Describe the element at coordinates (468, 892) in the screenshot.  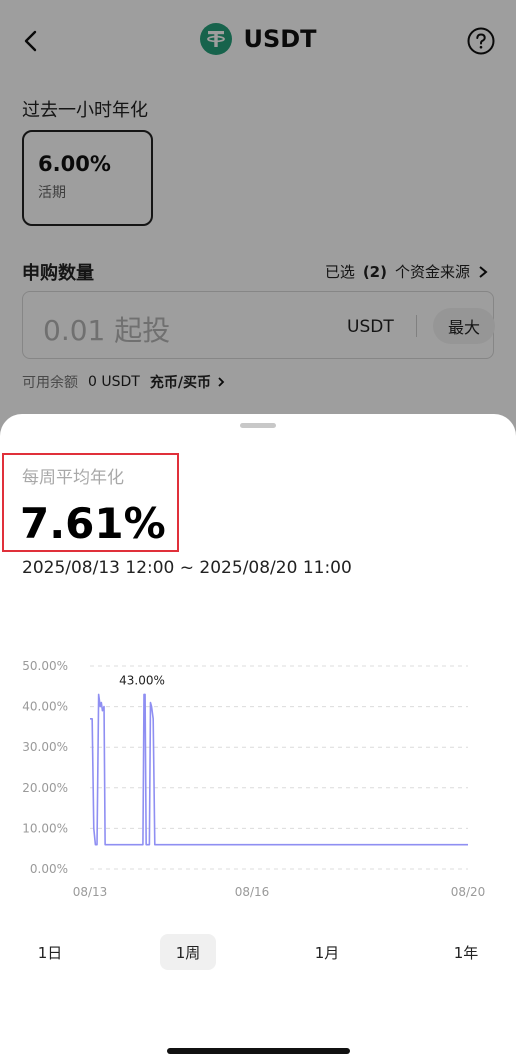
I see `x-tick-label: 08/20` at that location.